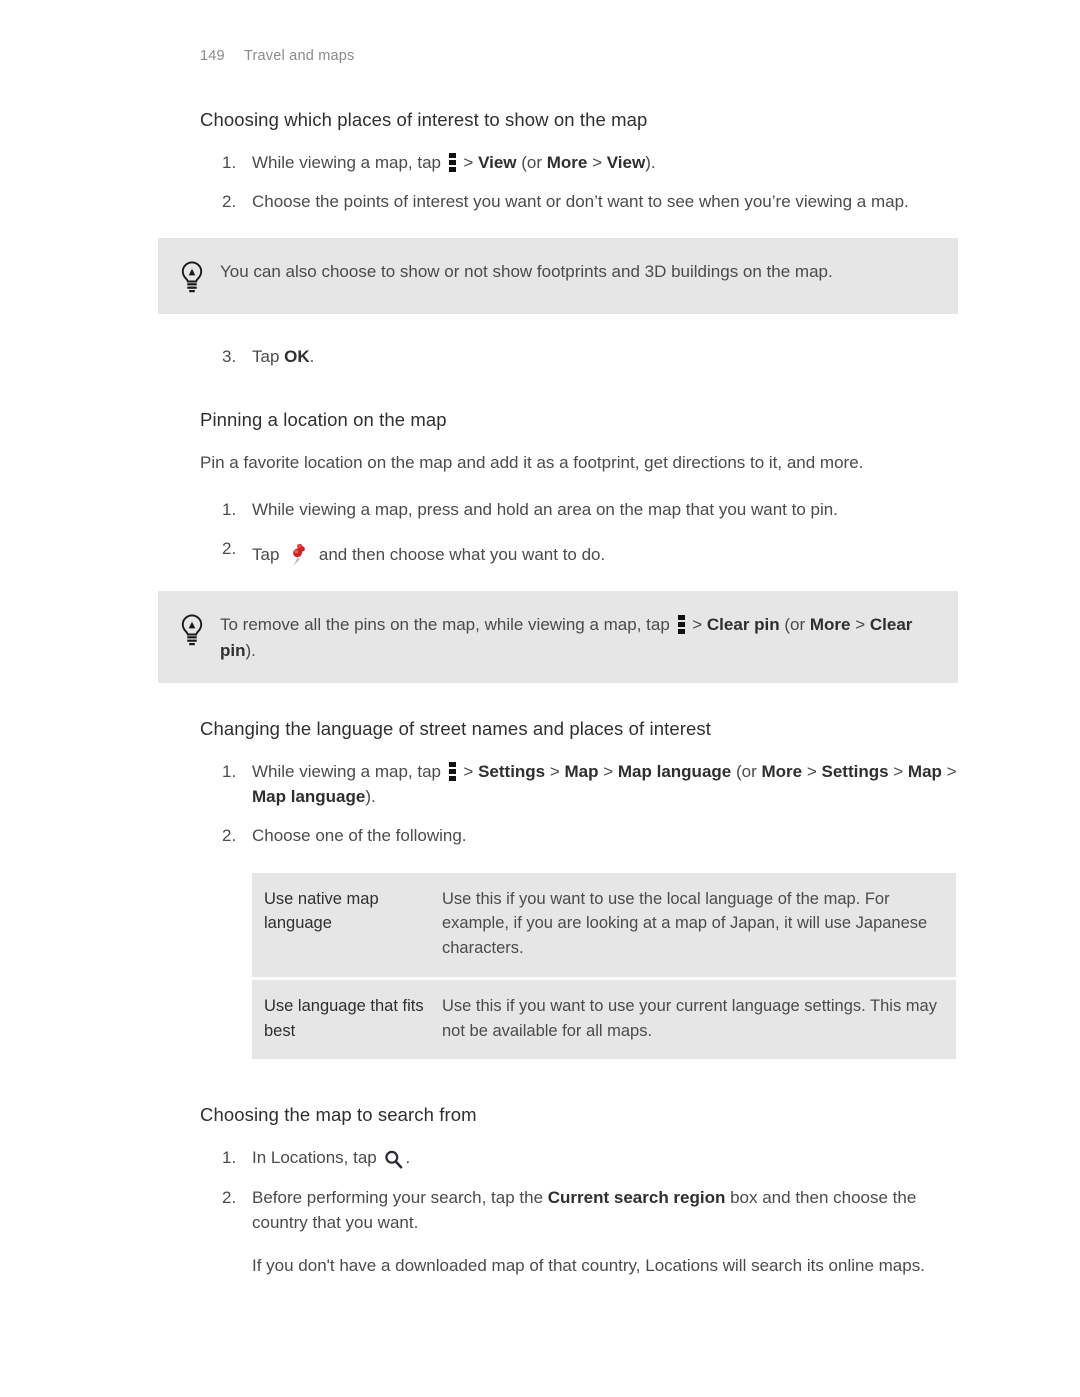  I want to click on pushpin-icon, so click(299, 555).